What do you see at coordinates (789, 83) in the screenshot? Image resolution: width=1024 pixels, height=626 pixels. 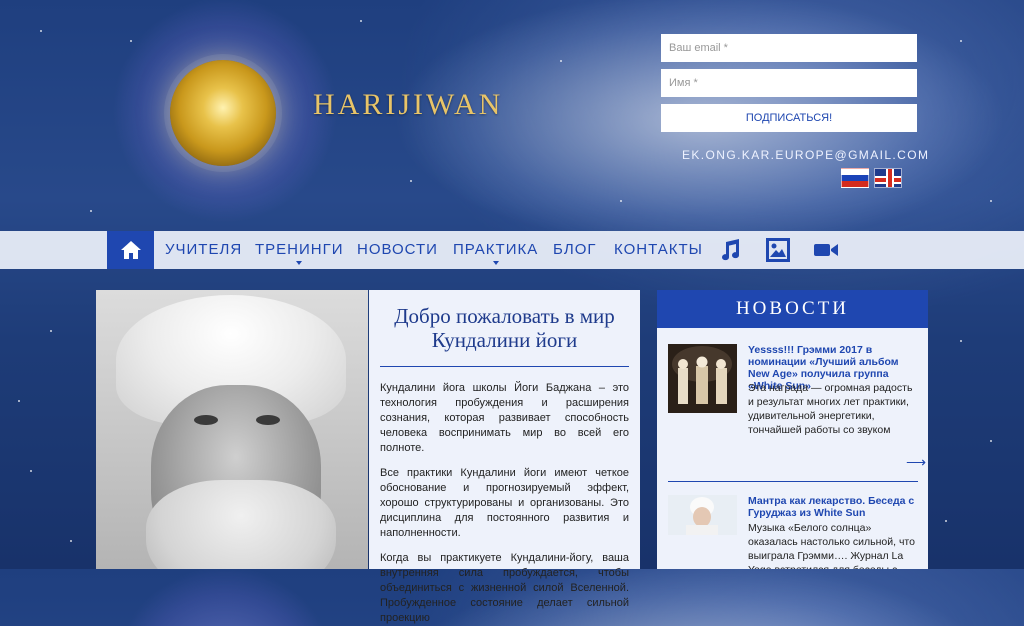 I see `name-field` at bounding box center [789, 83].